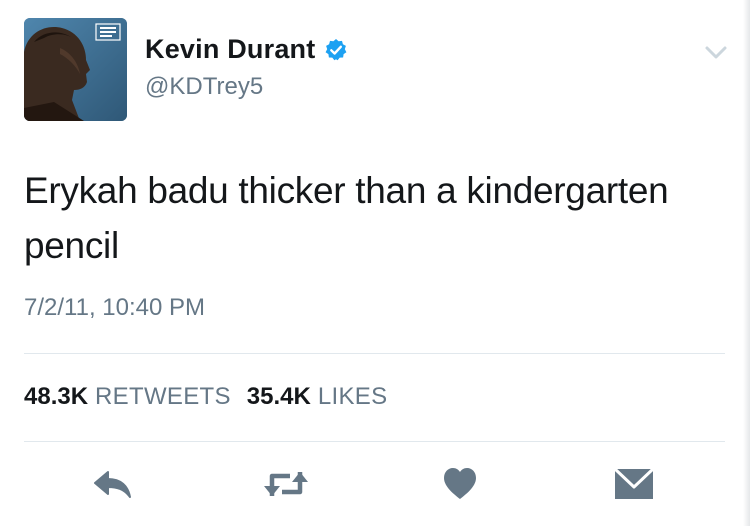 This screenshot has height=526, width=750. What do you see at coordinates (746, 263) in the screenshot?
I see `scrollbar-edge` at bounding box center [746, 263].